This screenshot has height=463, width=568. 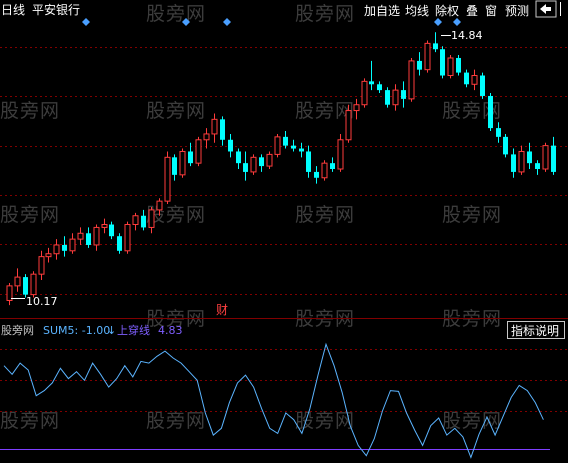 What do you see at coordinates (170, 330) in the screenshot?
I see `signal-value: 4.83` at bounding box center [170, 330].